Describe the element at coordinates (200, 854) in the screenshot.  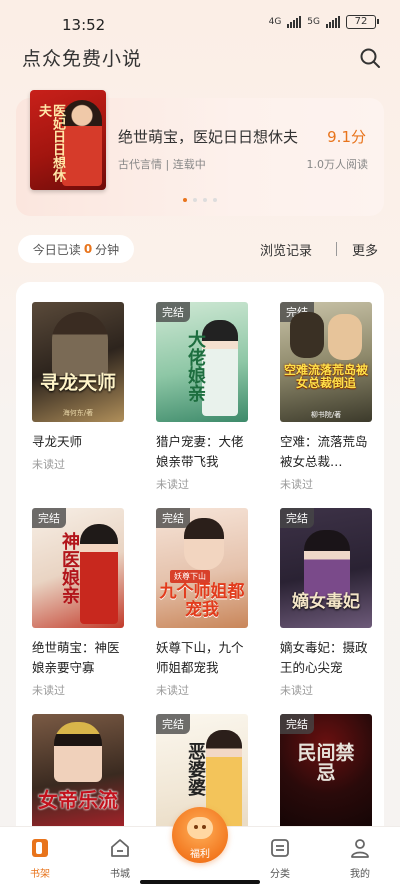
I see `tab-label: 福利` at that location.